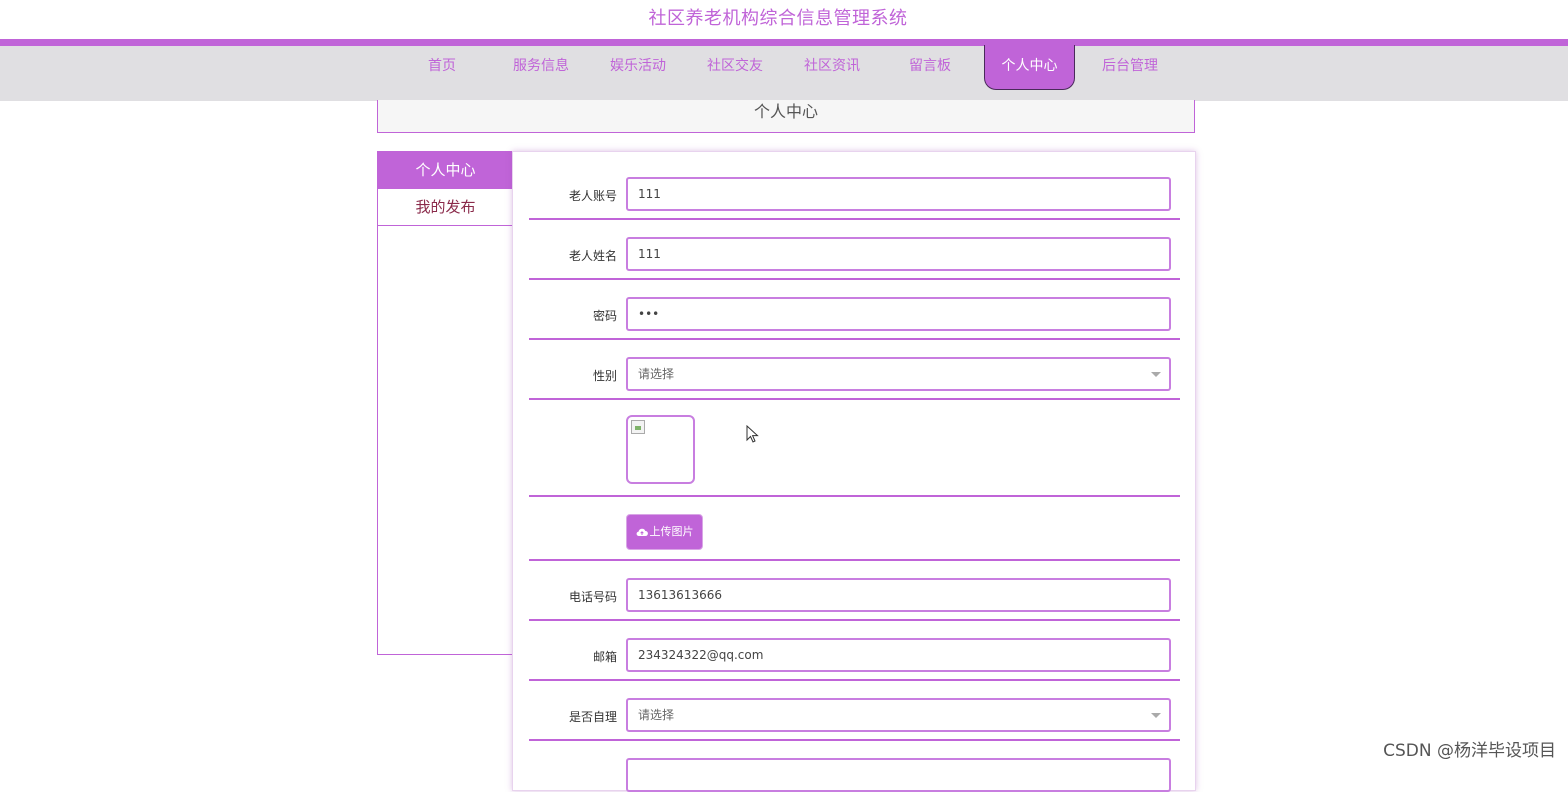 This screenshot has width=1568, height=792. What do you see at coordinates (656, 715) in the screenshot?
I see `self-care-select-value: 请选择` at bounding box center [656, 715].